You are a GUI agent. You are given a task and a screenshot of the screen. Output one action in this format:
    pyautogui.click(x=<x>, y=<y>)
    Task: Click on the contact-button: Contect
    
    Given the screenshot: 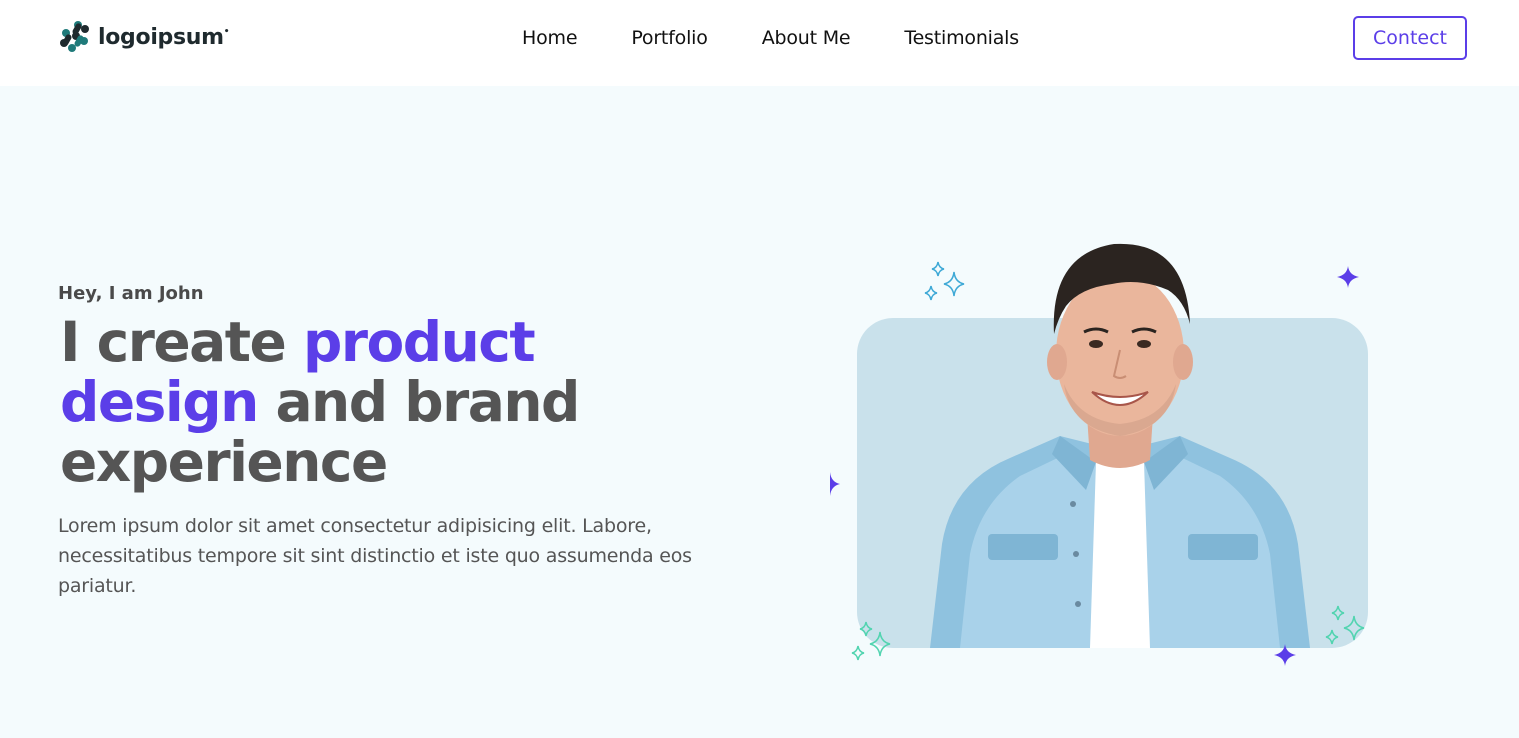 What is the action you would take?
    pyautogui.click(x=1410, y=38)
    